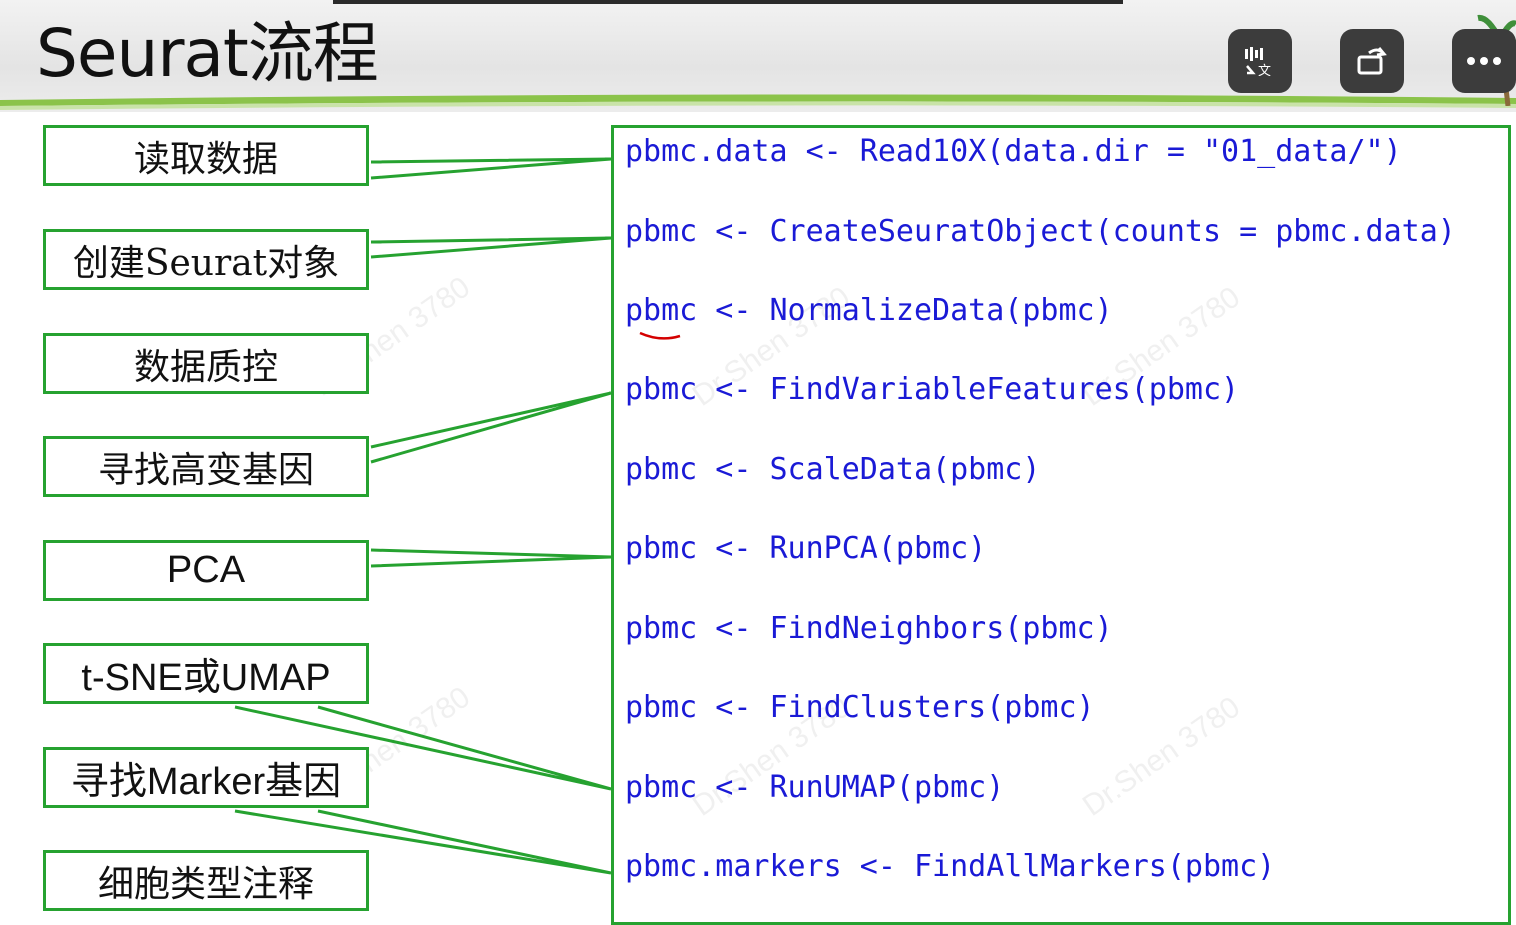 This screenshot has height=925, width=1516. I want to click on code-line: pbmc <- FindNeighbors(pbmc), so click(869, 628).